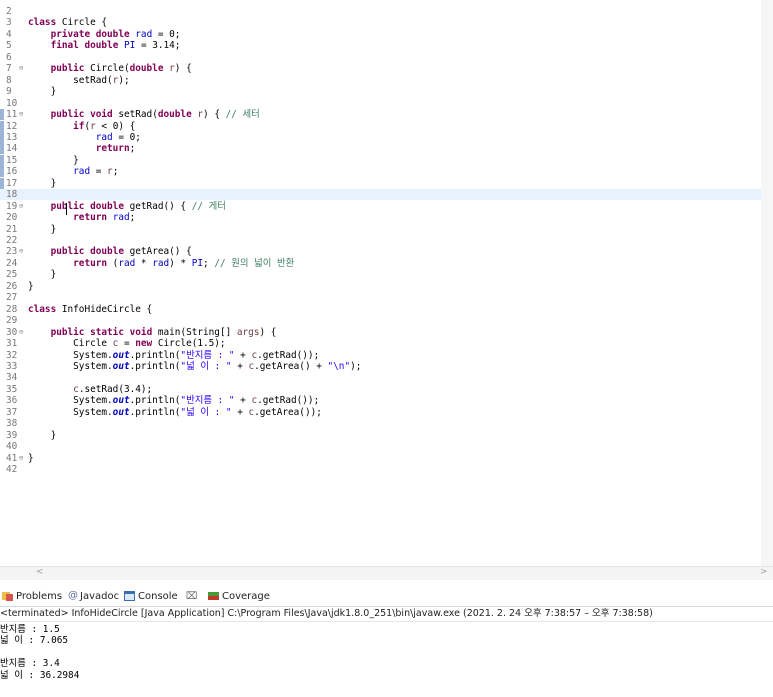 This screenshot has height=697, width=773. I want to click on line-number: 27, so click(12, 298).